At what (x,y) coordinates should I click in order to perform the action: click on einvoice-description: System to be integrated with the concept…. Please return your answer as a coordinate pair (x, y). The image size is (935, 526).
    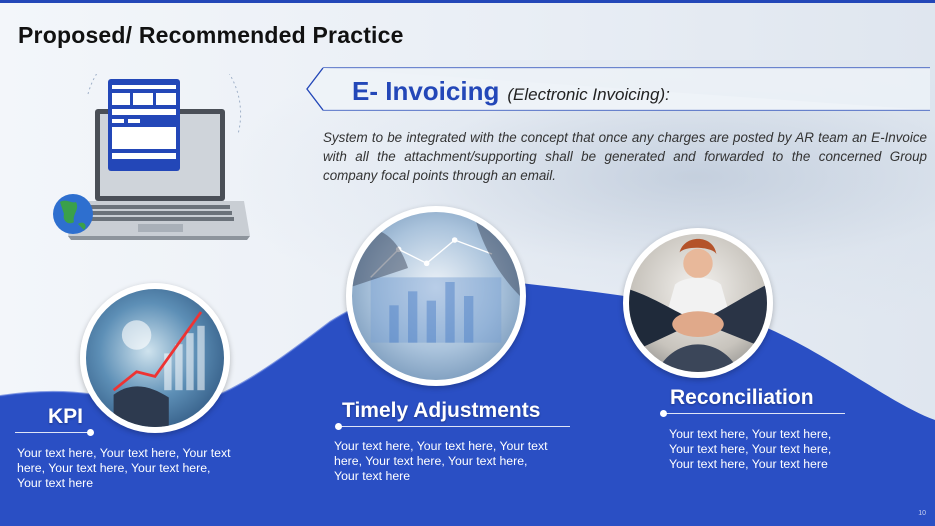
    Looking at the image, I should click on (625, 156).